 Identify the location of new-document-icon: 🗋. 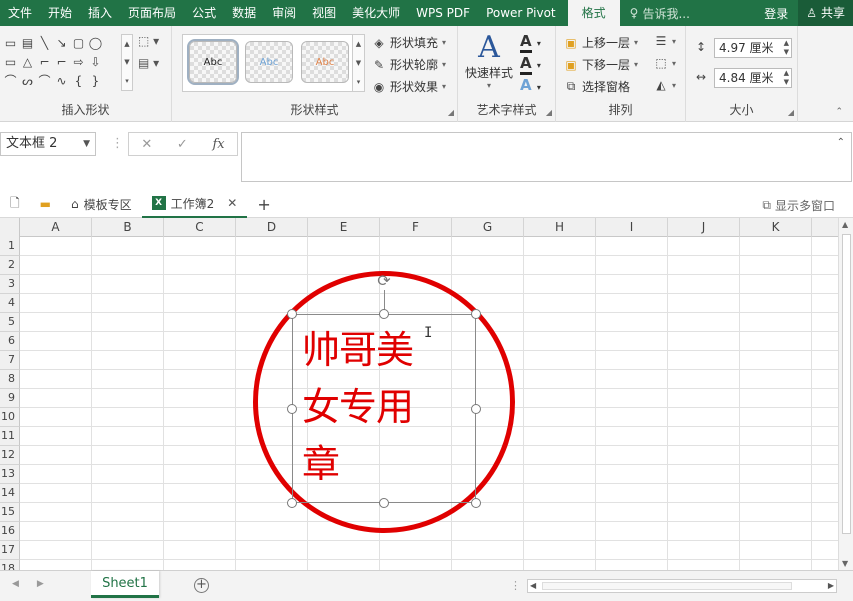
(15, 204).